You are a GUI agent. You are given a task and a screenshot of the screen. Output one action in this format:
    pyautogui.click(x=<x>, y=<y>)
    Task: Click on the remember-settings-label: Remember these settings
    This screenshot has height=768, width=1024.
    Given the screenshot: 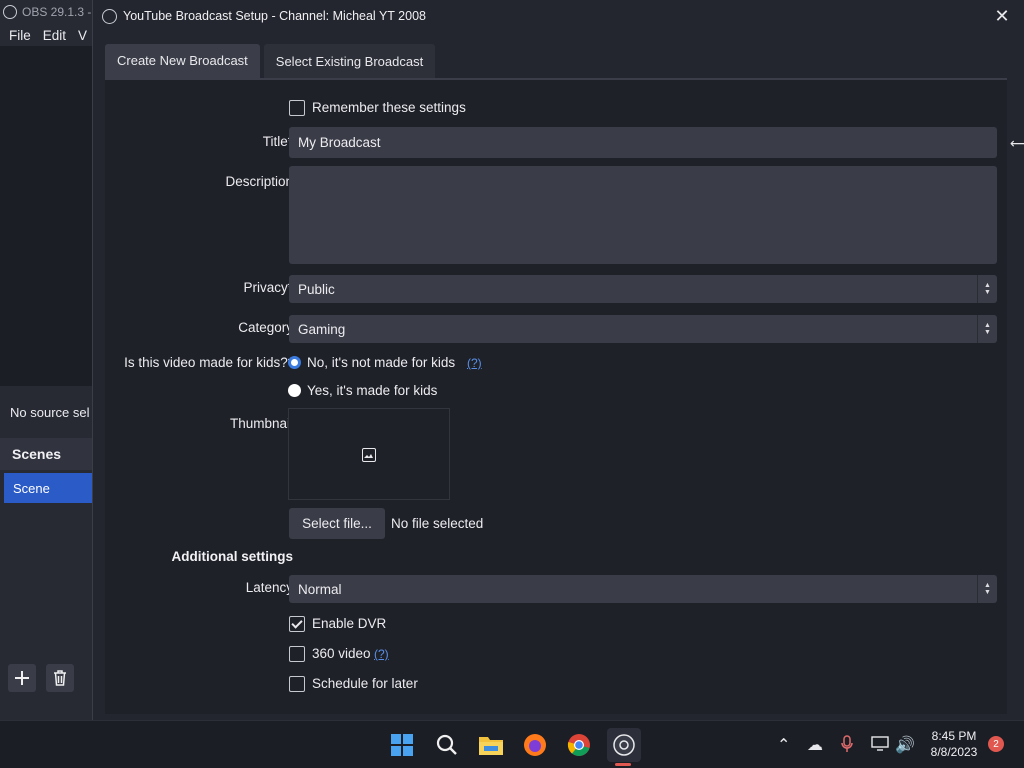 What is the action you would take?
    pyautogui.click(x=389, y=107)
    